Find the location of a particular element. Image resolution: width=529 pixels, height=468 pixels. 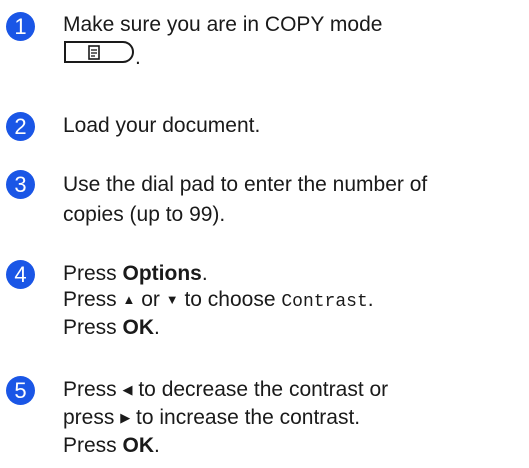

instruction-line: Press ◀ to decrease the contrast or is located at coordinates (225, 391).